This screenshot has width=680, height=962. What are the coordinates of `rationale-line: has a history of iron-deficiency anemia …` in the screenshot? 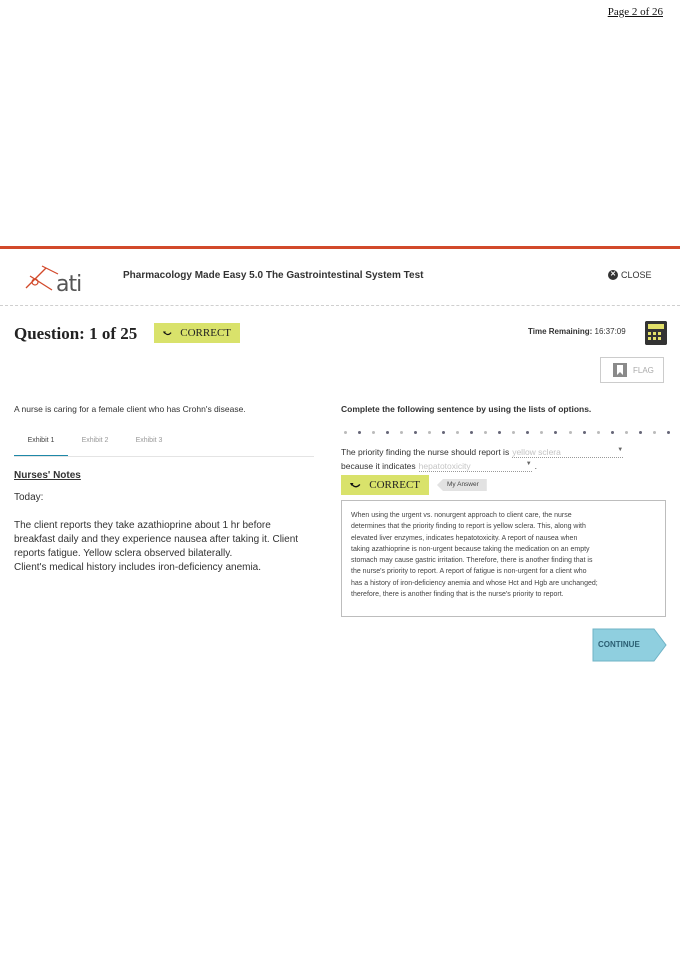 It's located at (474, 583).